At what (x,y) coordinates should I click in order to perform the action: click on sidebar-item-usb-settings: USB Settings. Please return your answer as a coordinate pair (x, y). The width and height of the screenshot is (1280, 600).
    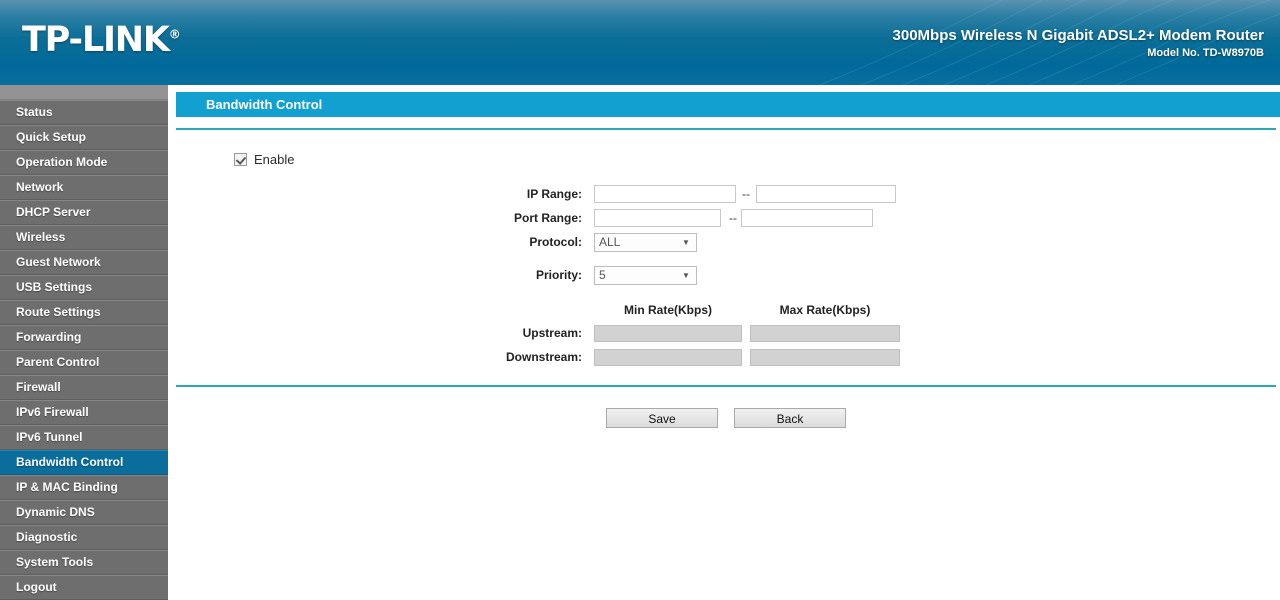
    Looking at the image, I should click on (84, 287).